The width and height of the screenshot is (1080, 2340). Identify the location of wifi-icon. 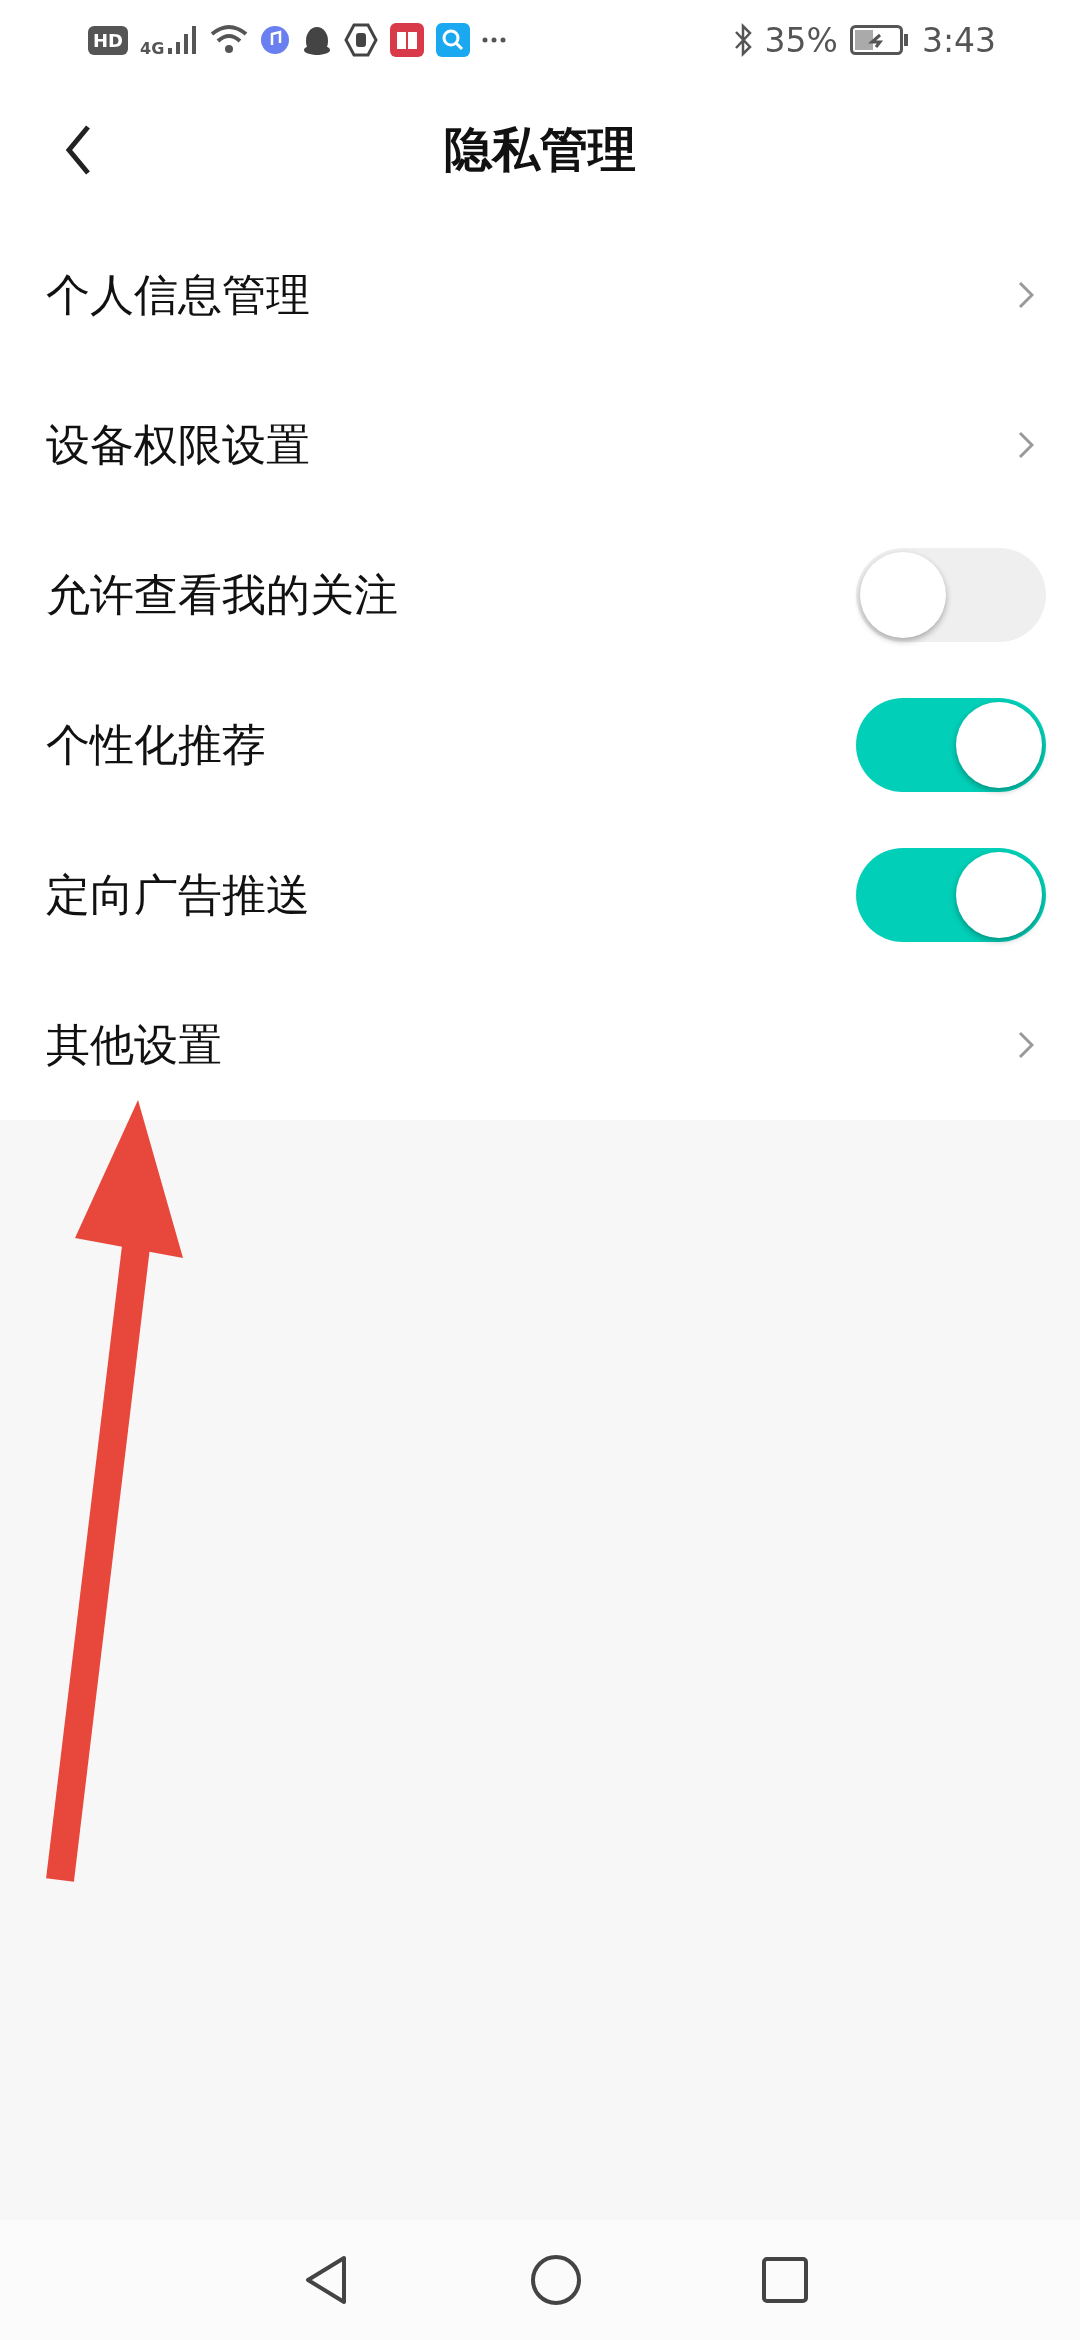
(229, 40).